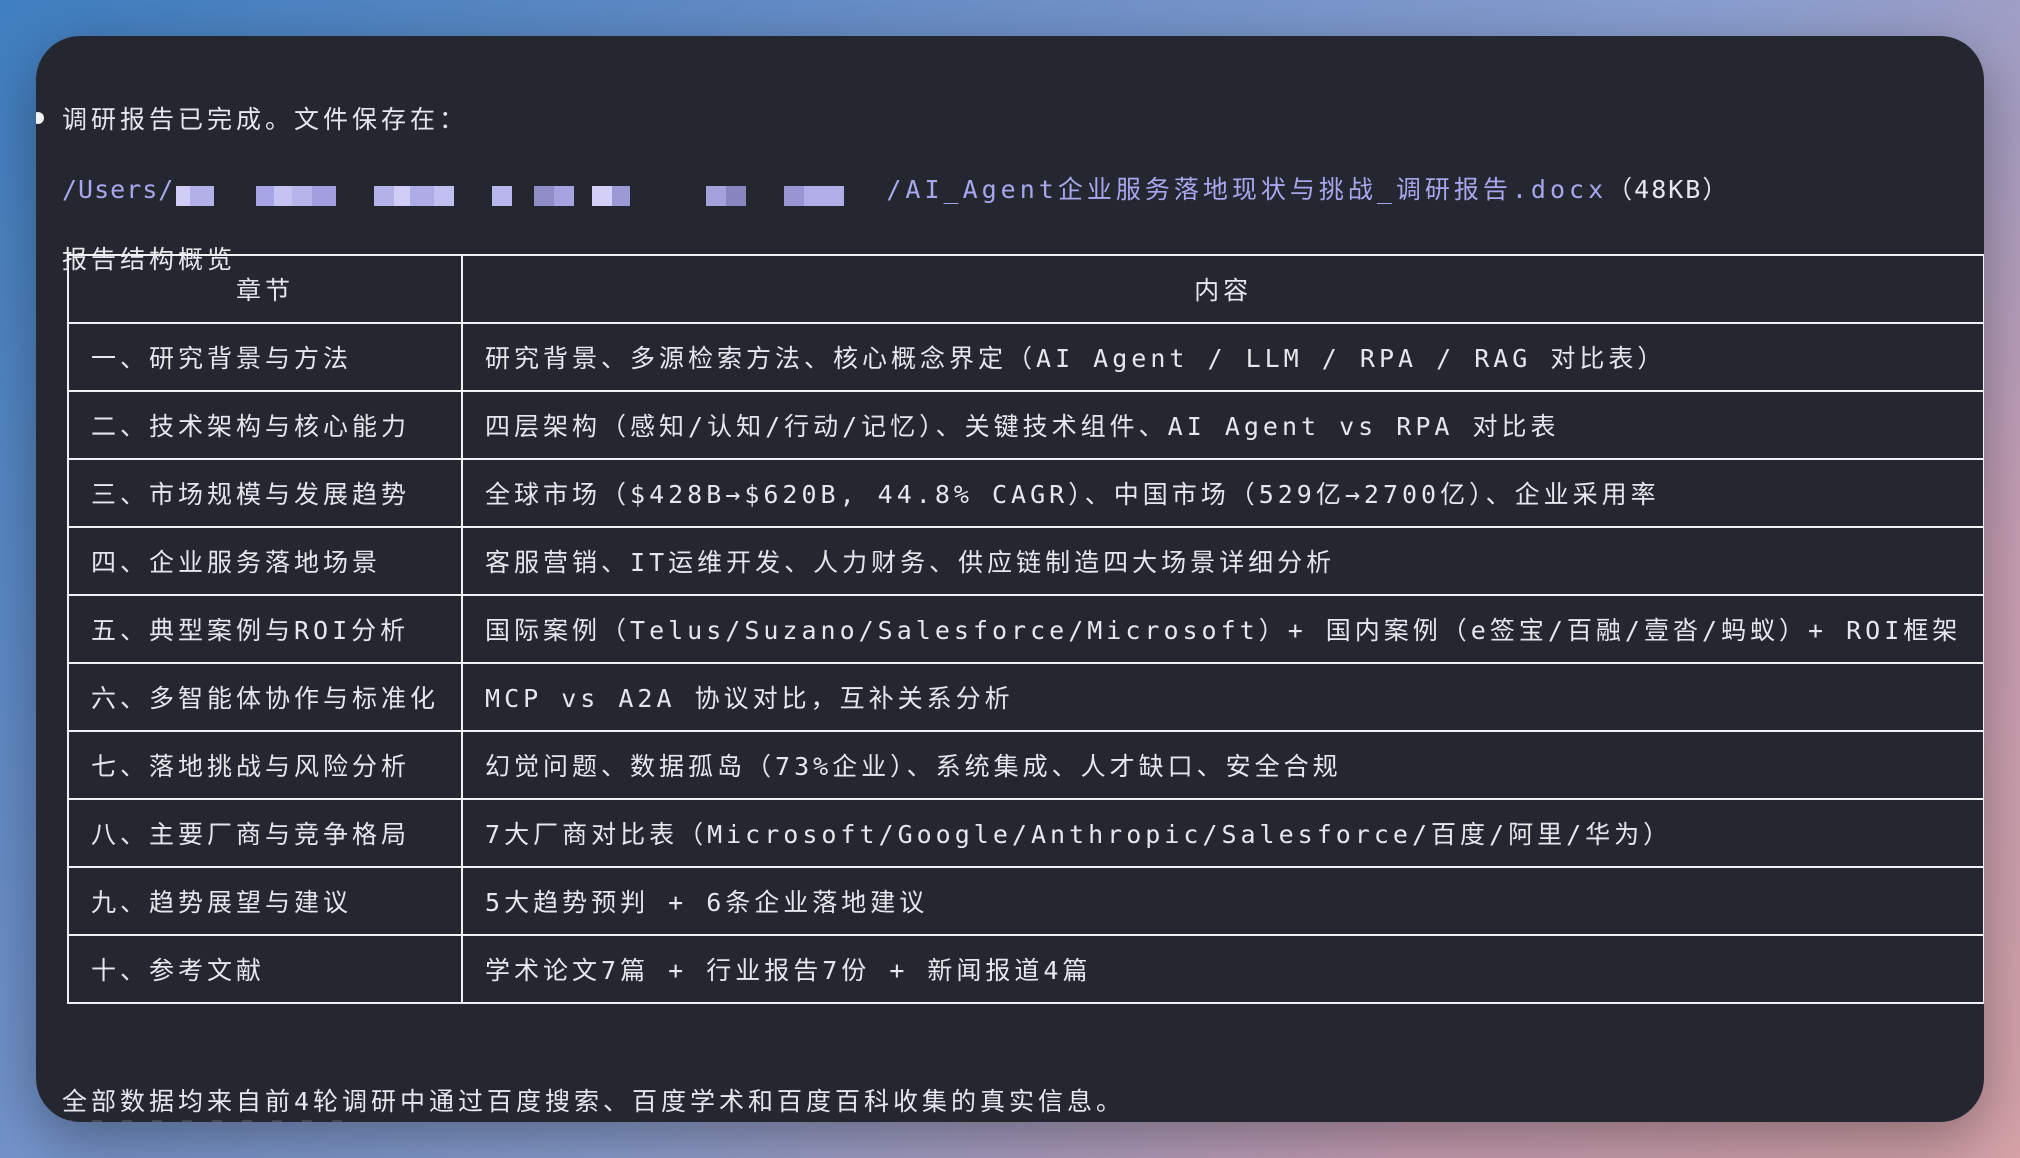 This screenshot has width=2020, height=1158. Describe the element at coordinates (265, 561) in the screenshot. I see `chapter-cell: 四、企业服务落地场景` at that location.